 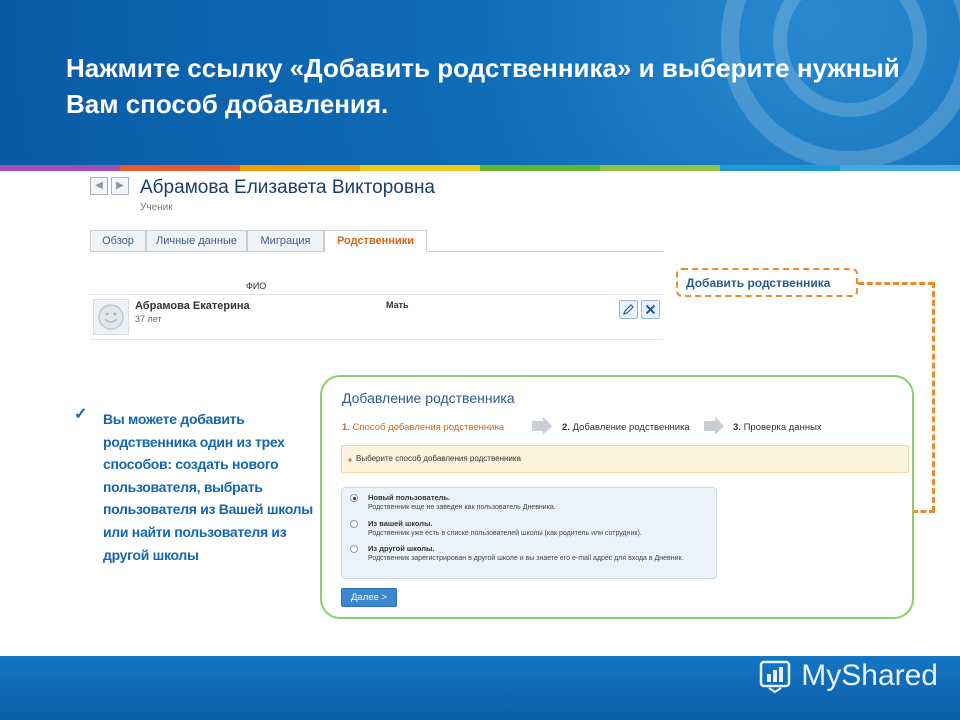 What do you see at coordinates (400, 523) in the screenshot?
I see `option-title: Из вашей школы.` at bounding box center [400, 523].